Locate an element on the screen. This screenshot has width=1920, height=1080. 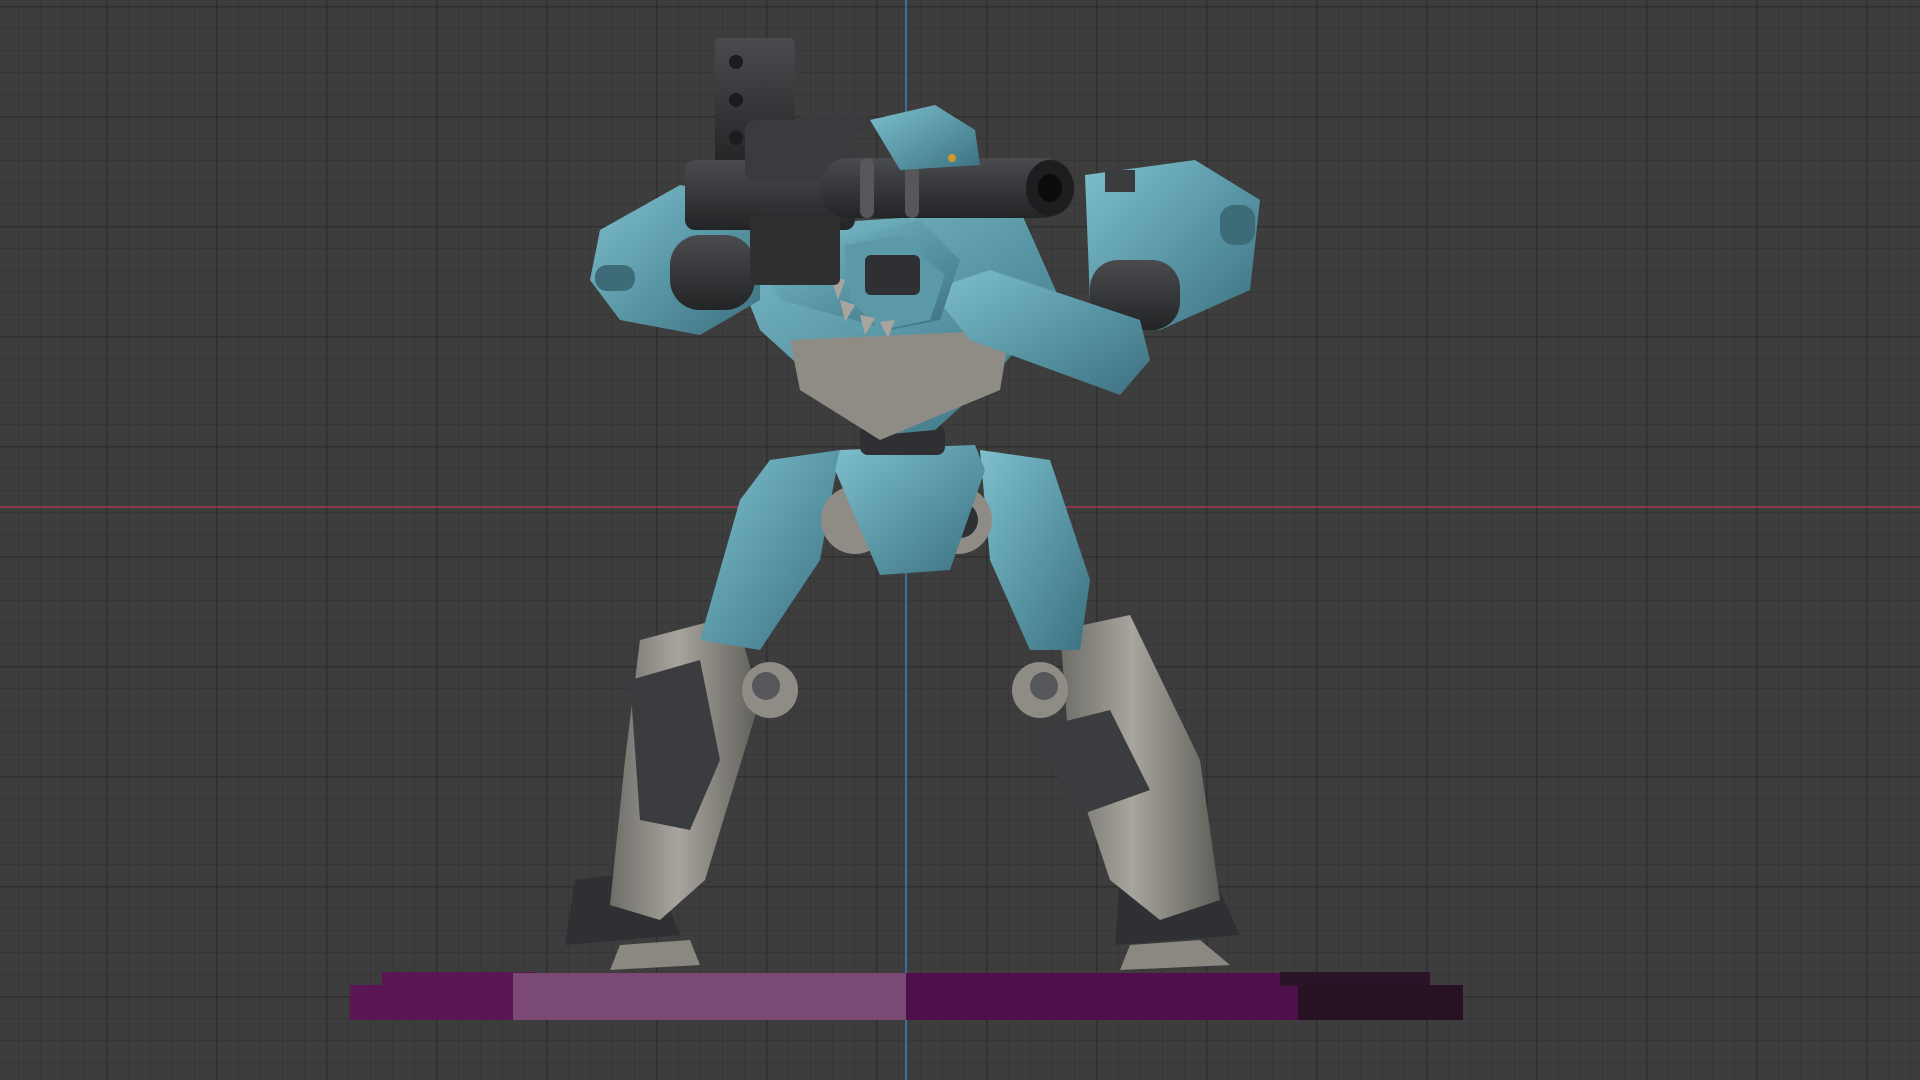
cannon-ring is located at coordinates (867, 188).